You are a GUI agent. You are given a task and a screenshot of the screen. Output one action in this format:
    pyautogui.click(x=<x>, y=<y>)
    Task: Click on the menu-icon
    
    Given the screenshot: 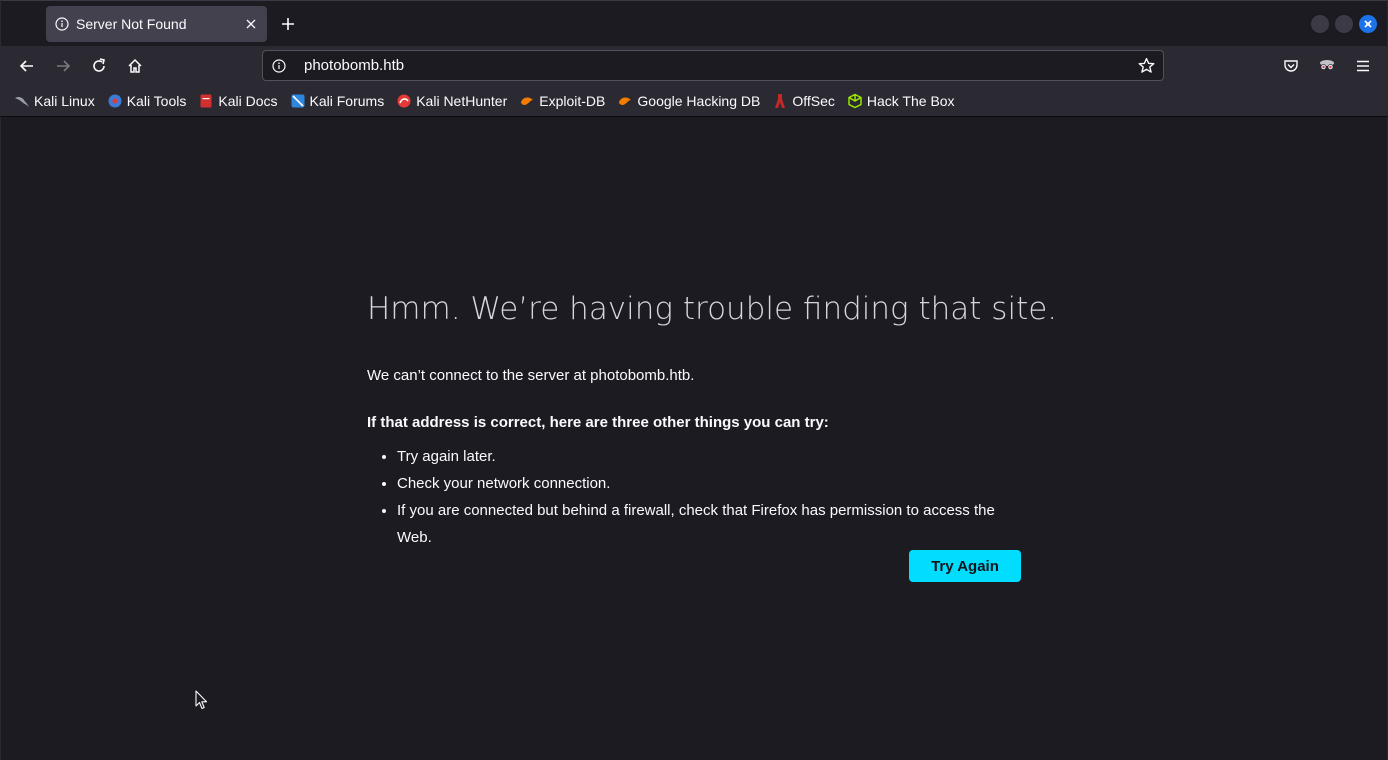 What is the action you would take?
    pyautogui.click(x=1363, y=66)
    